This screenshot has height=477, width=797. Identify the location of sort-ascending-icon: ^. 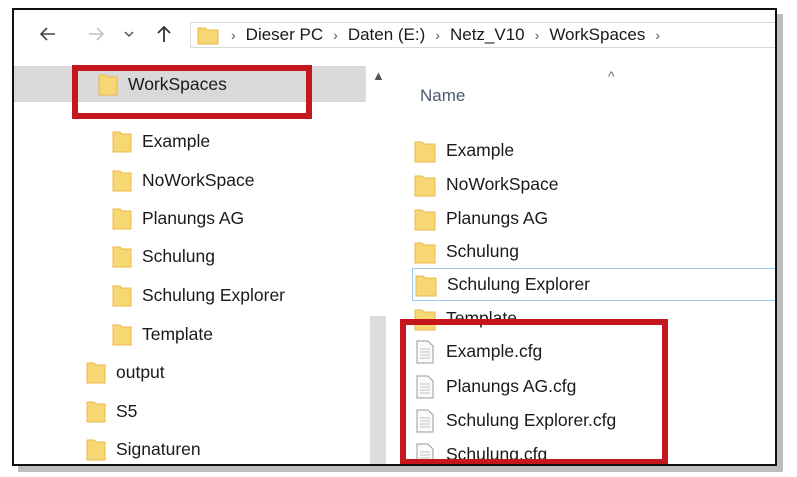
(611, 76).